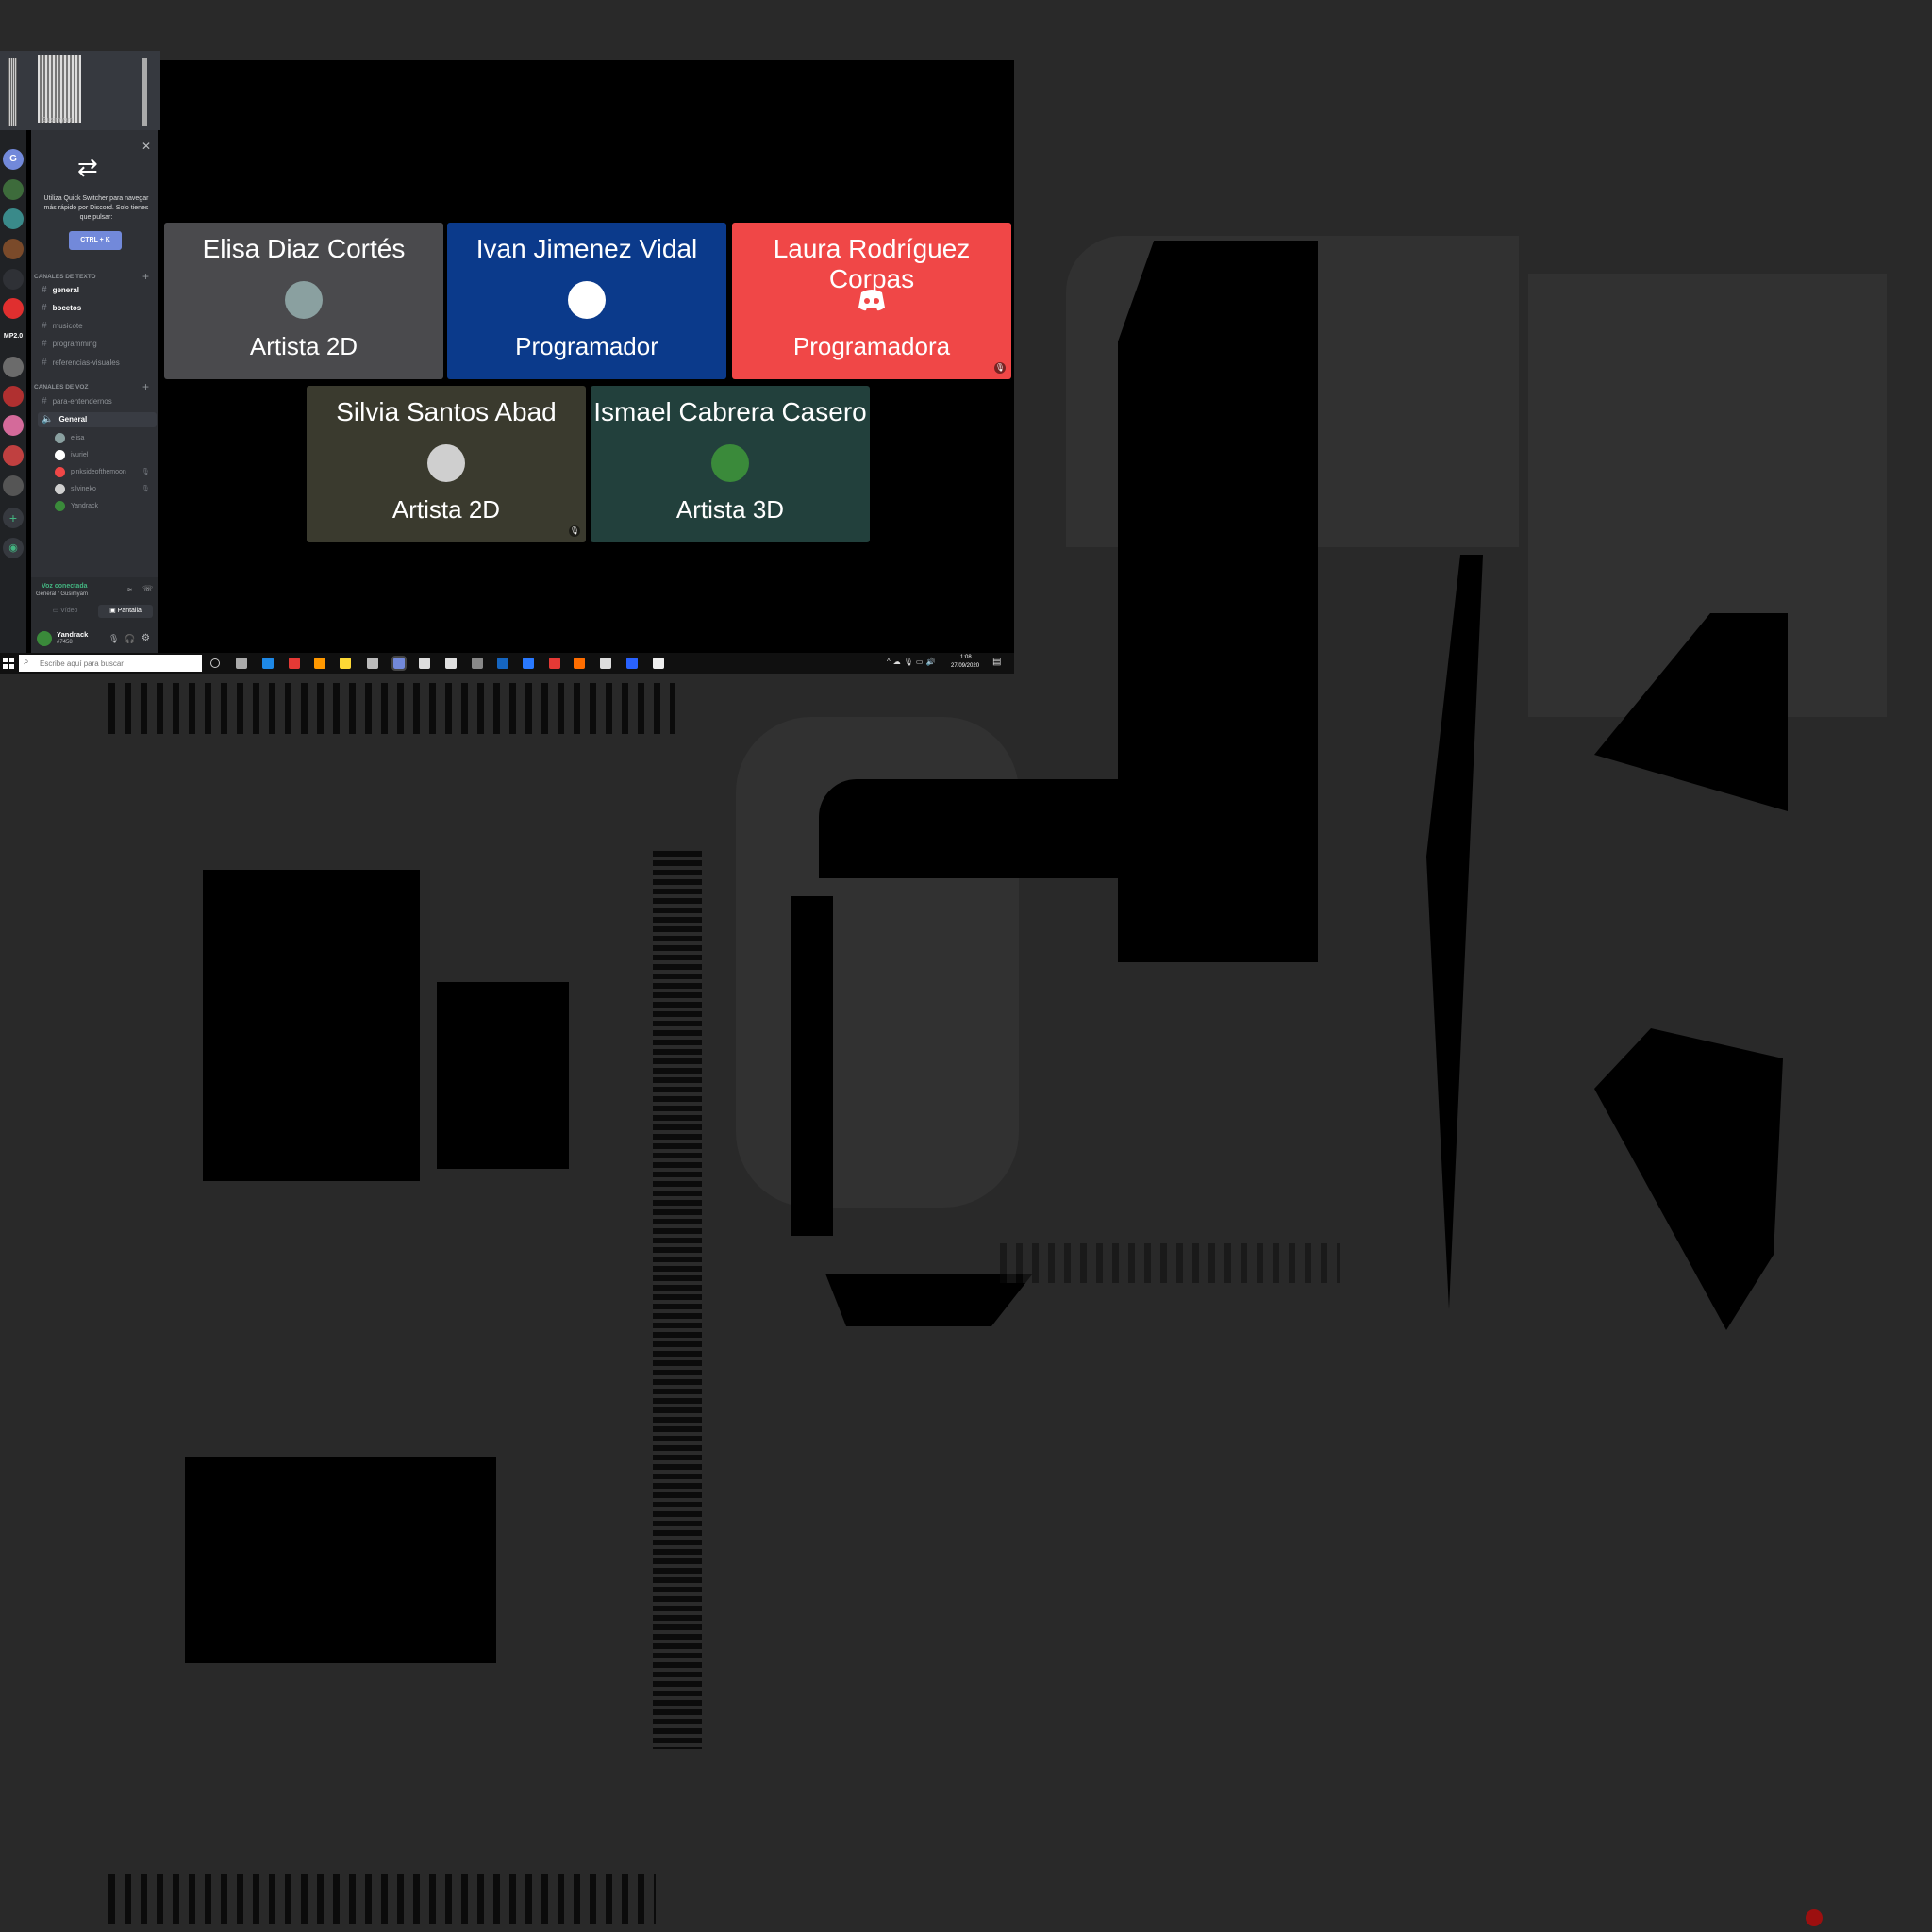 The width and height of the screenshot is (1932, 1932). What do you see at coordinates (146, 489) in the screenshot?
I see `muted-icon: 🎙` at bounding box center [146, 489].